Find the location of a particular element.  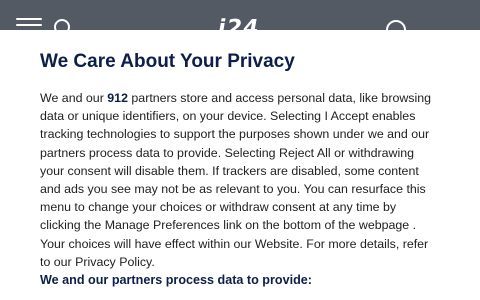

partner-count: 912 is located at coordinates (117, 98).